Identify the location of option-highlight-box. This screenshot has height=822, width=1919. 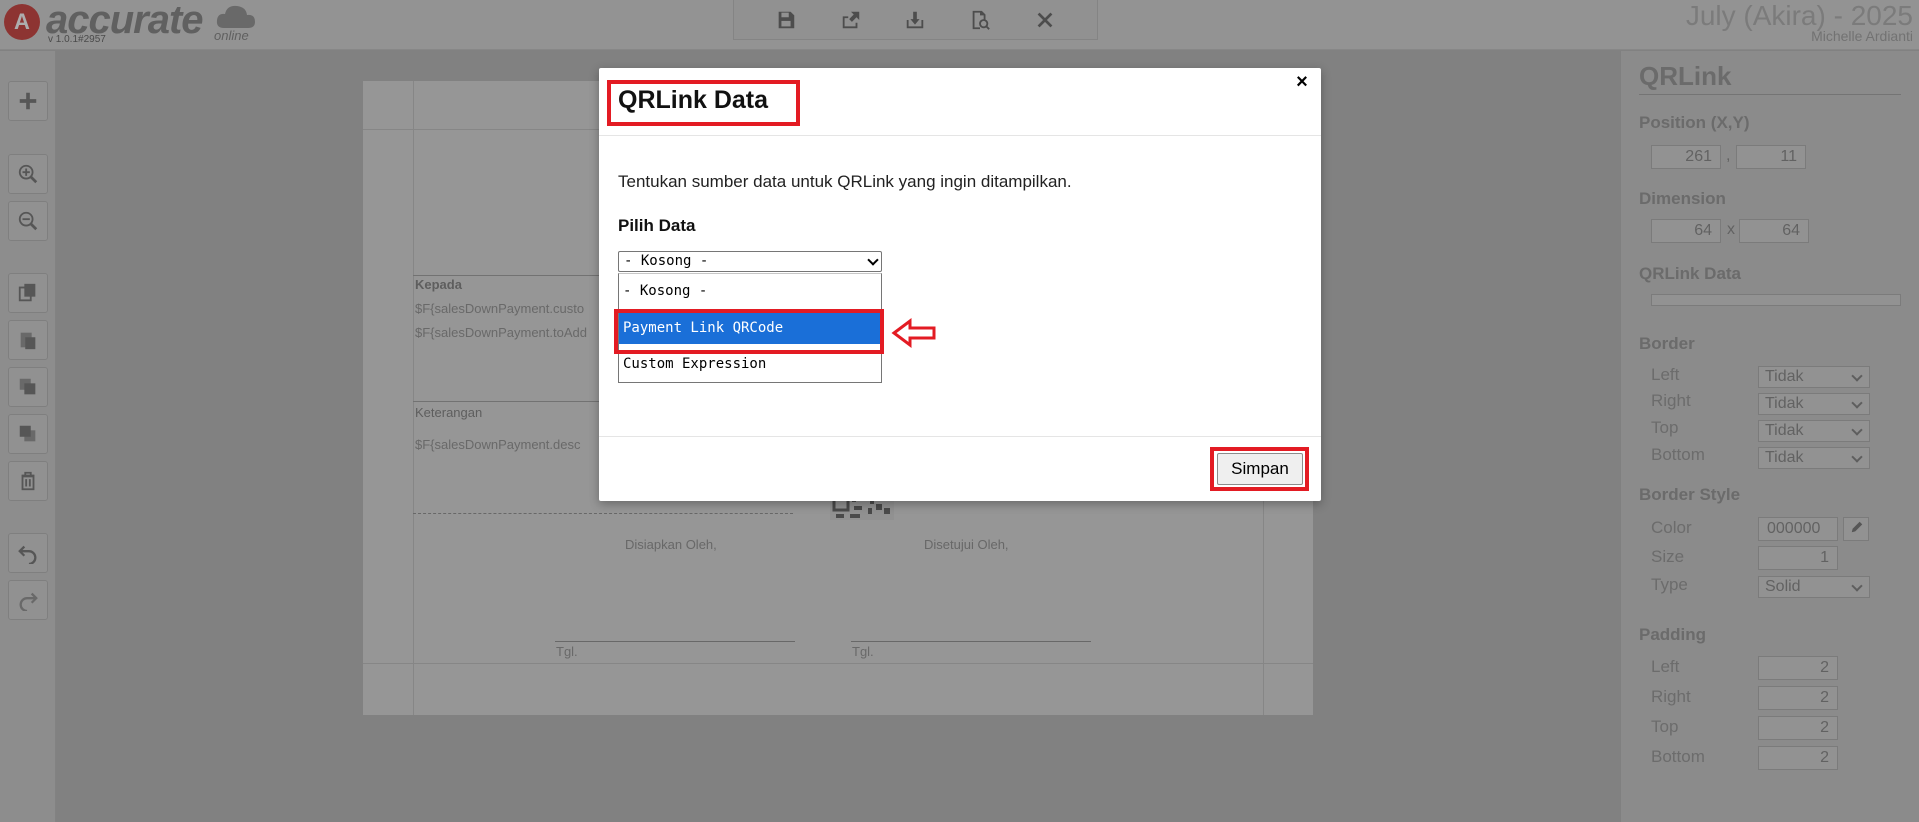
(749, 331).